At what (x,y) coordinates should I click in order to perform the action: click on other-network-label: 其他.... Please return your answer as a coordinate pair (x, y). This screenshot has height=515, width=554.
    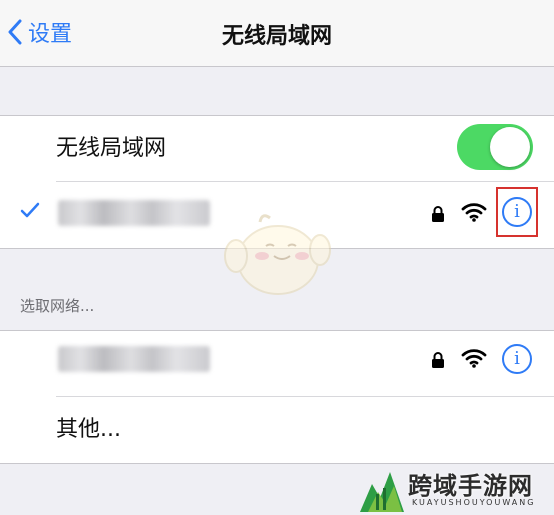
    Looking at the image, I should click on (88, 429).